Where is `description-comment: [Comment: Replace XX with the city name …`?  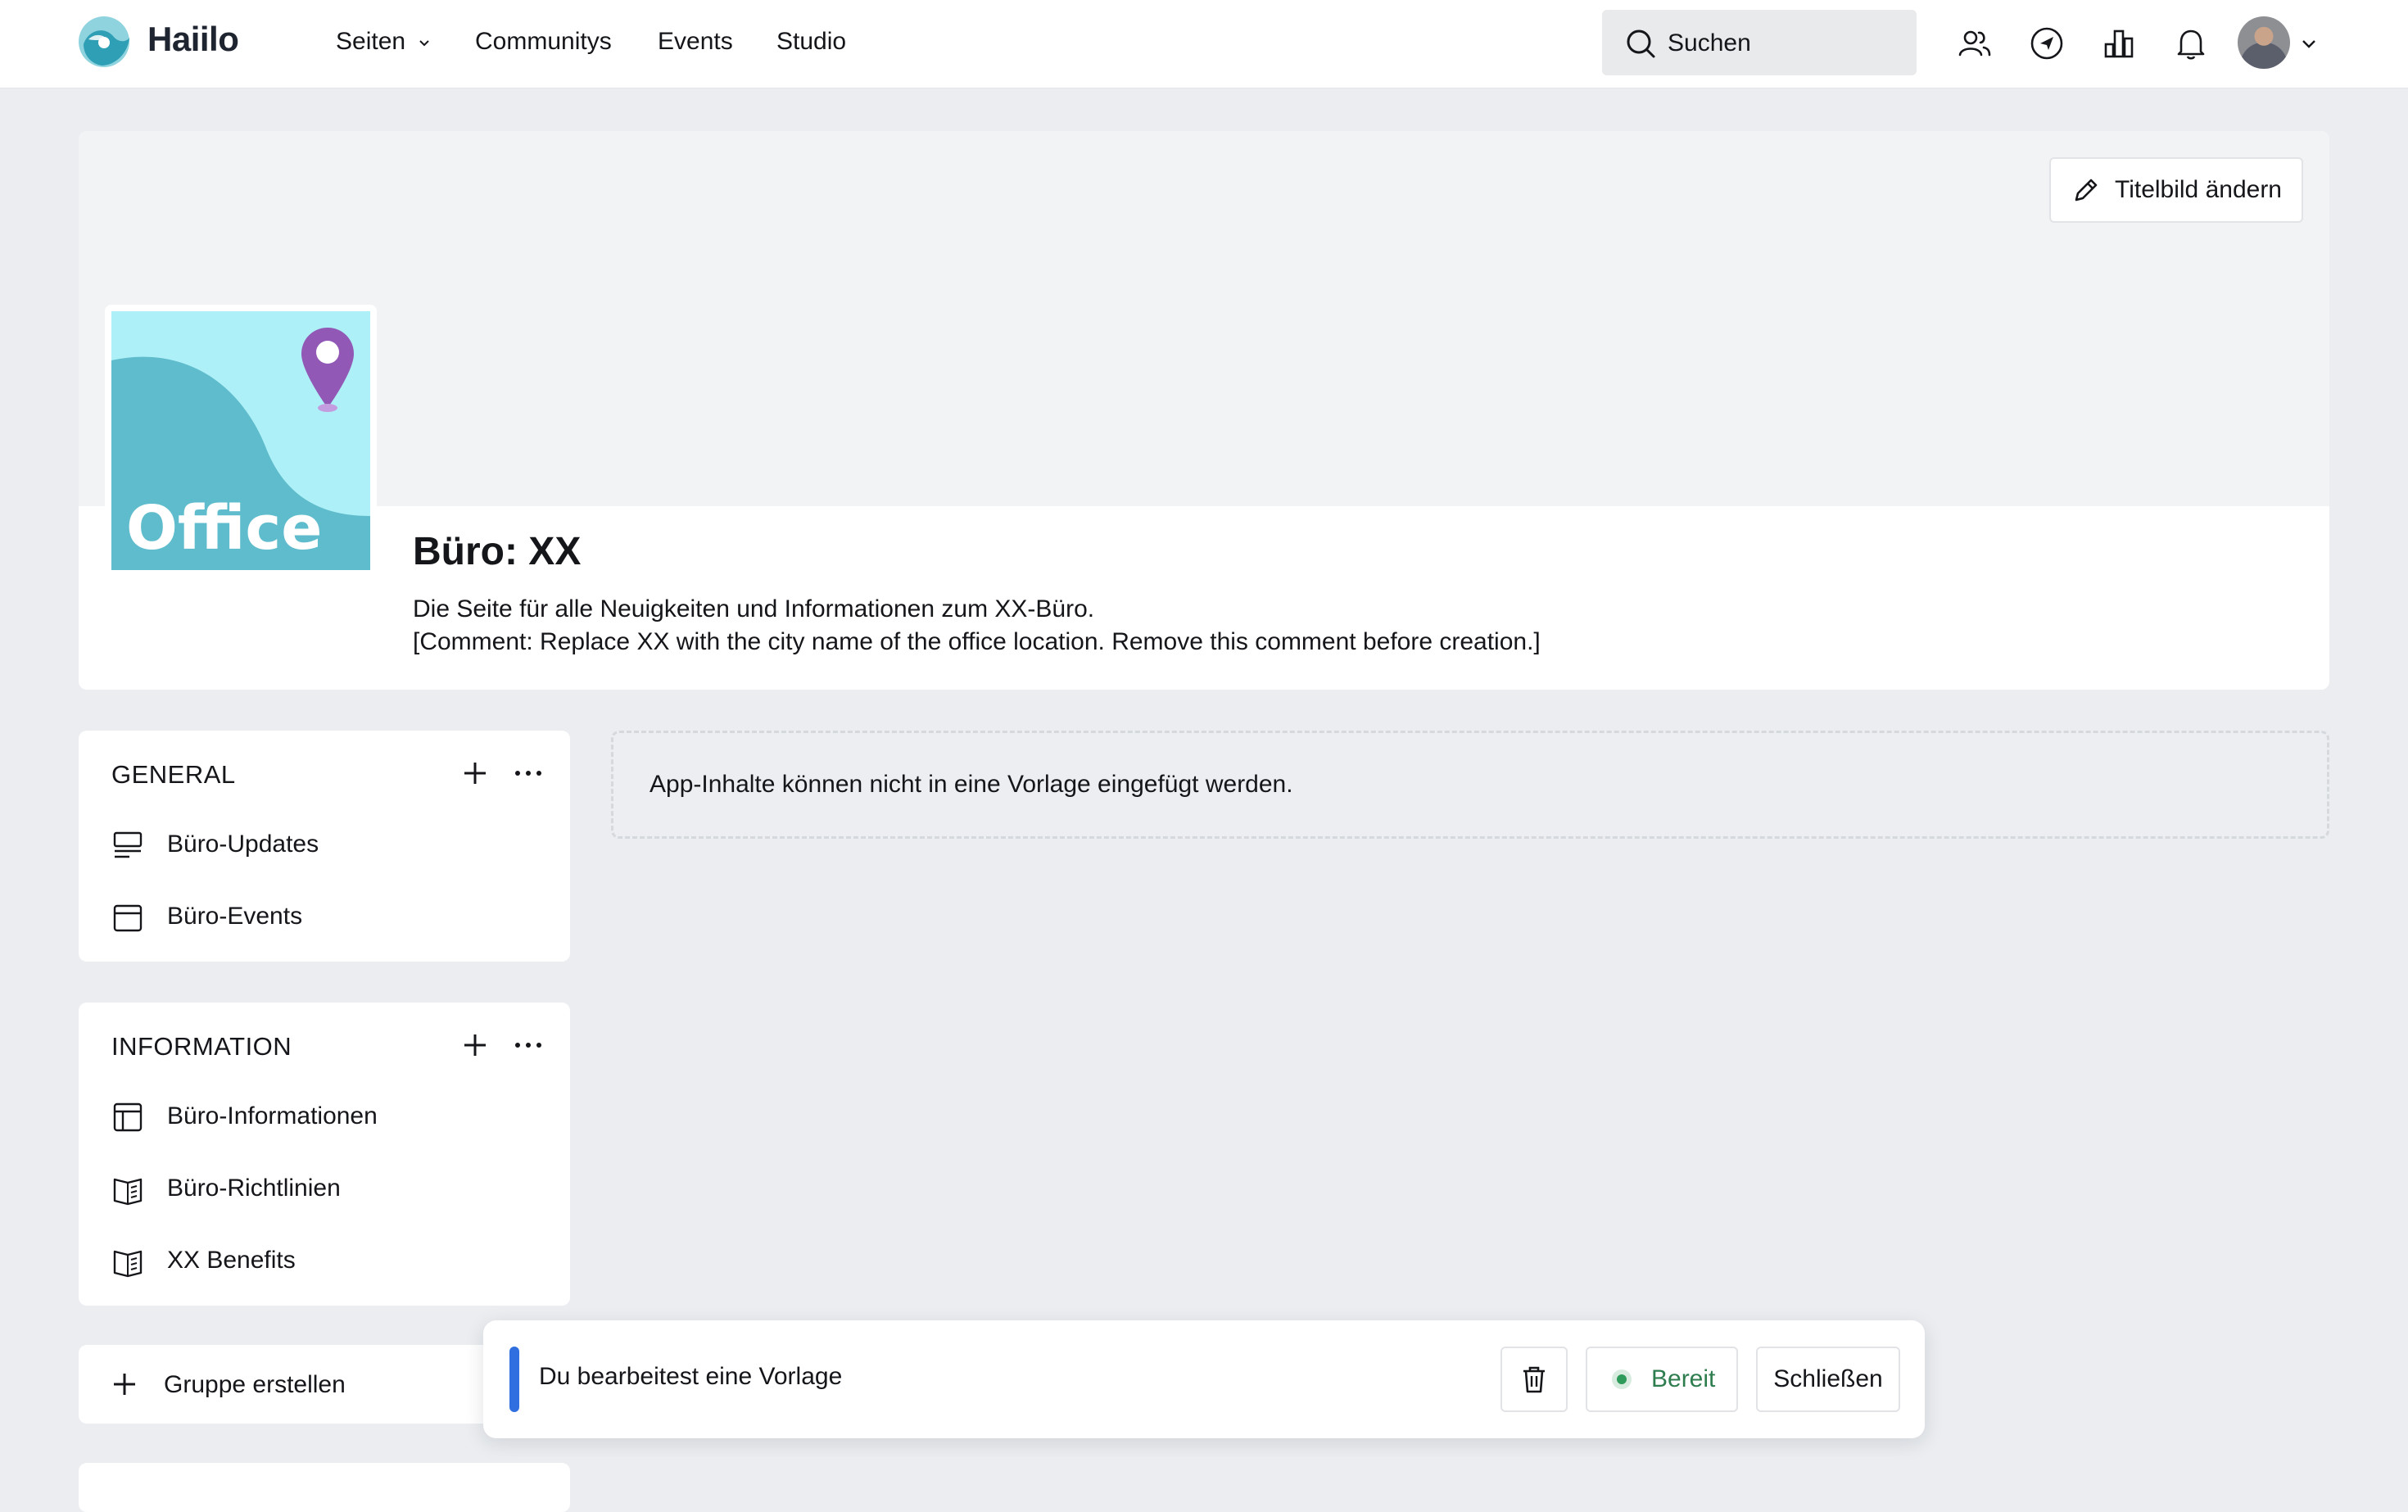
description-comment: [Comment: Replace XX with the city name … is located at coordinates (977, 642).